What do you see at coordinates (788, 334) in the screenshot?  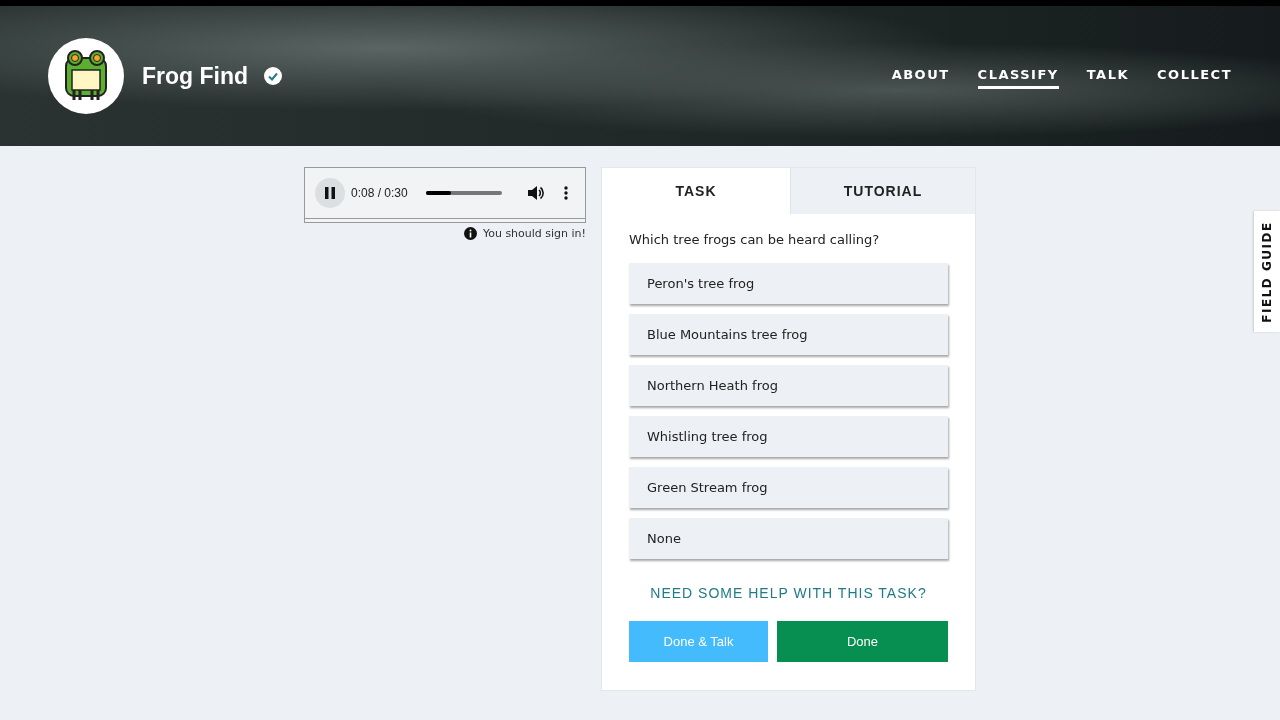 I see `answer-option: Blue Mountains tree frog` at bounding box center [788, 334].